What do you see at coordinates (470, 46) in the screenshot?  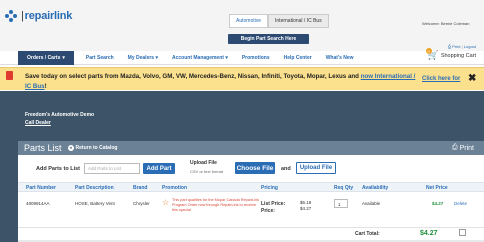 I see `logout-link: Logout` at bounding box center [470, 46].